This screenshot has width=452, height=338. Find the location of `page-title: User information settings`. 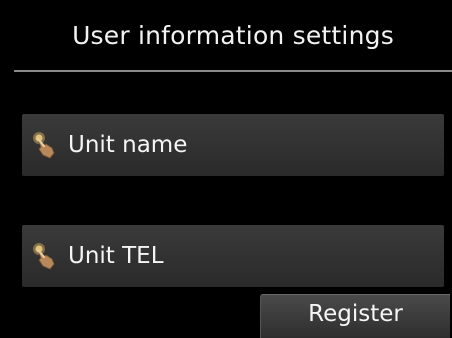

page-title: User information settings is located at coordinates (233, 35).